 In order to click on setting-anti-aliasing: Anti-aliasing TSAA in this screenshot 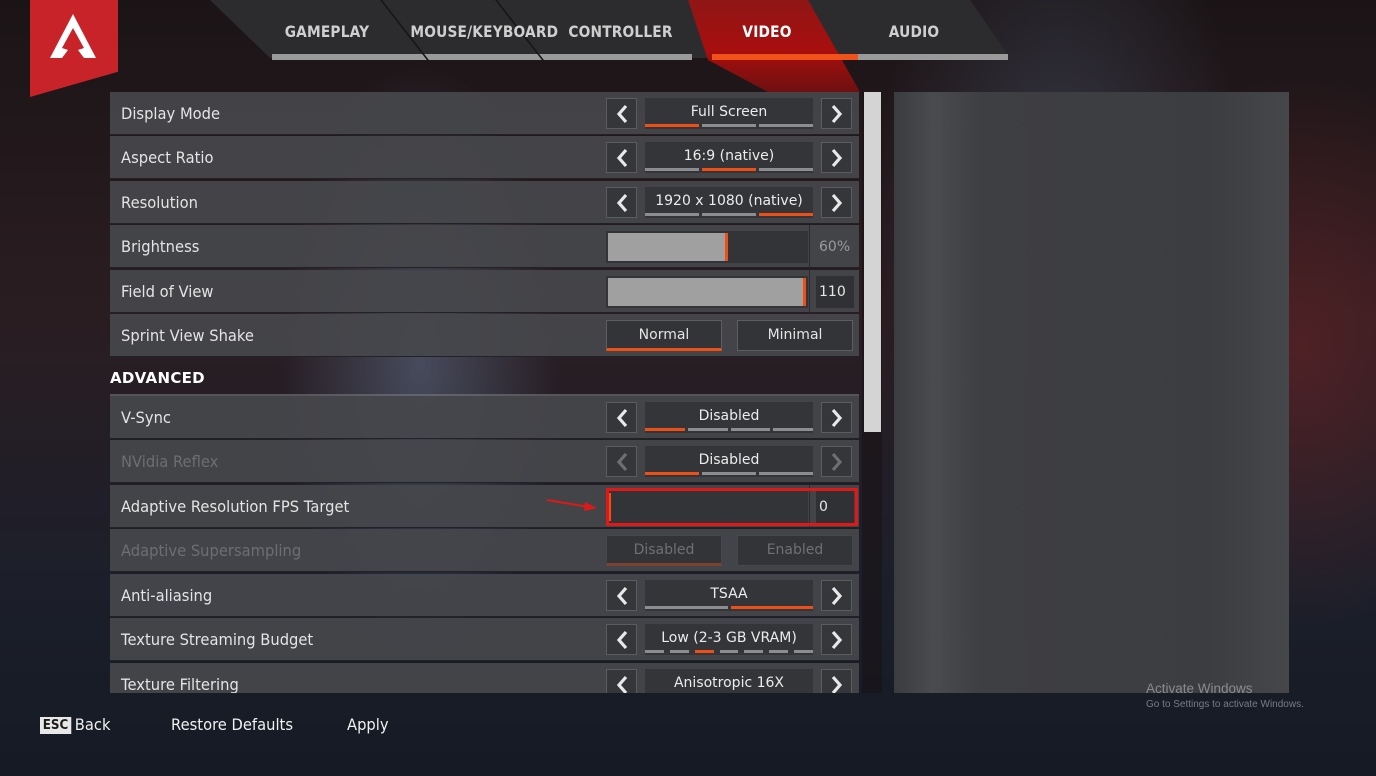, I will do `click(484, 595)`.